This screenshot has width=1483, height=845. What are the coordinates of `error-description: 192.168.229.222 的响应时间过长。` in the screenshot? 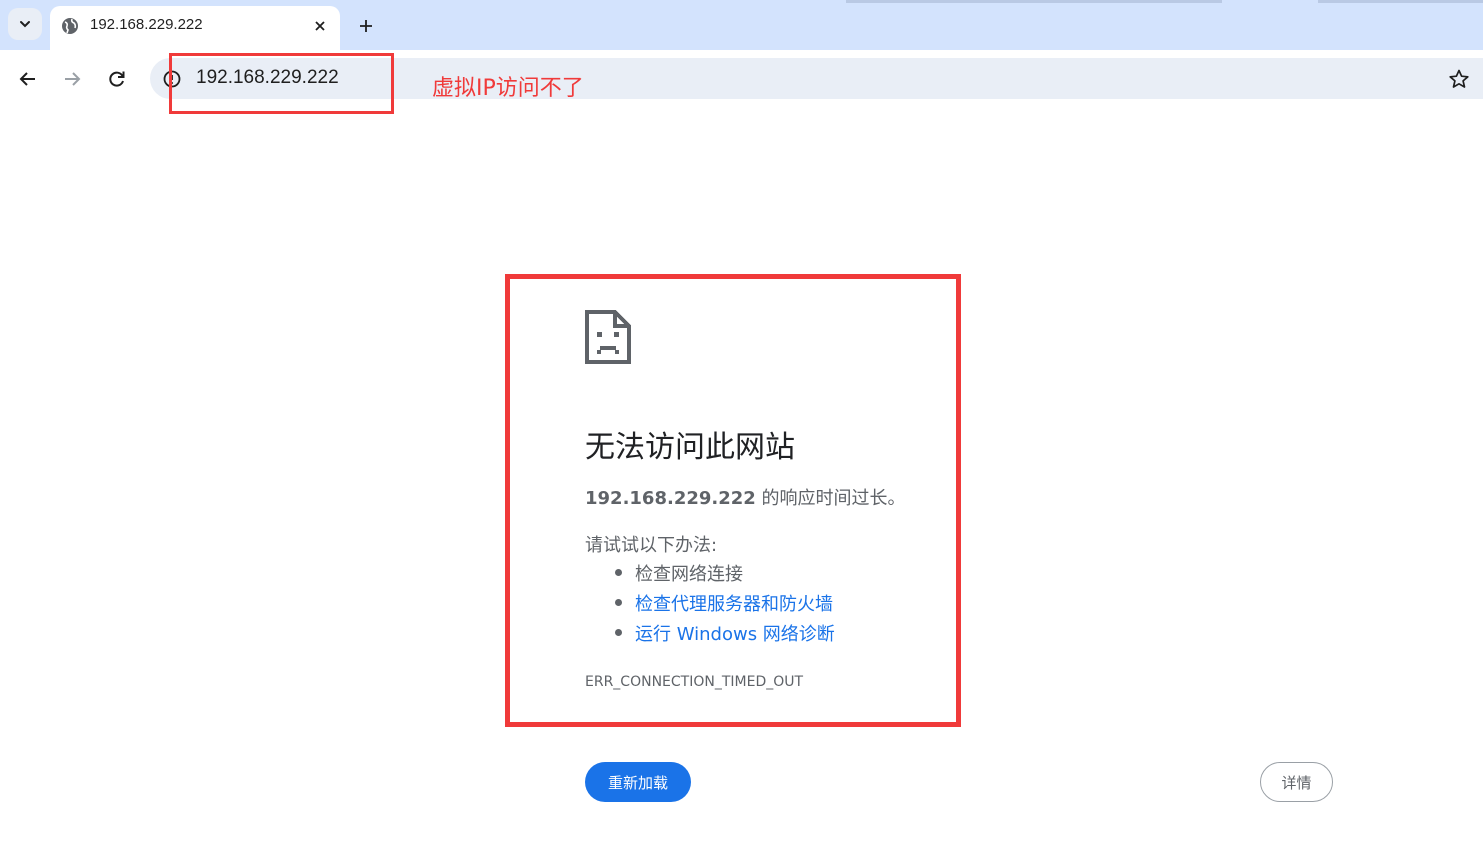 It's located at (745, 497).